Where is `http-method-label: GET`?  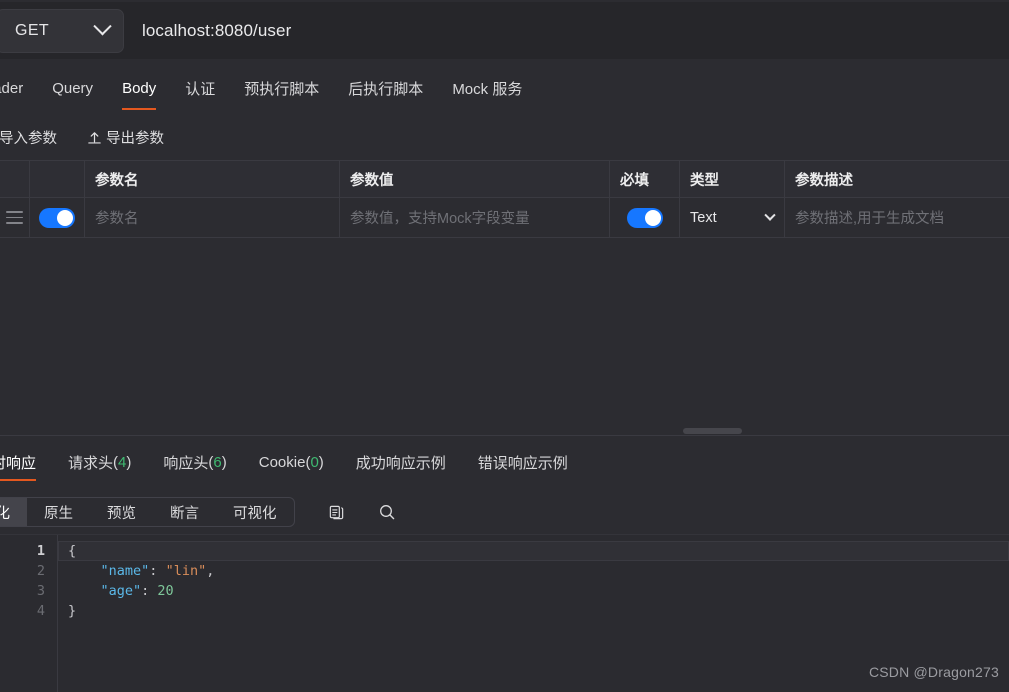
http-method-label: GET is located at coordinates (32, 30).